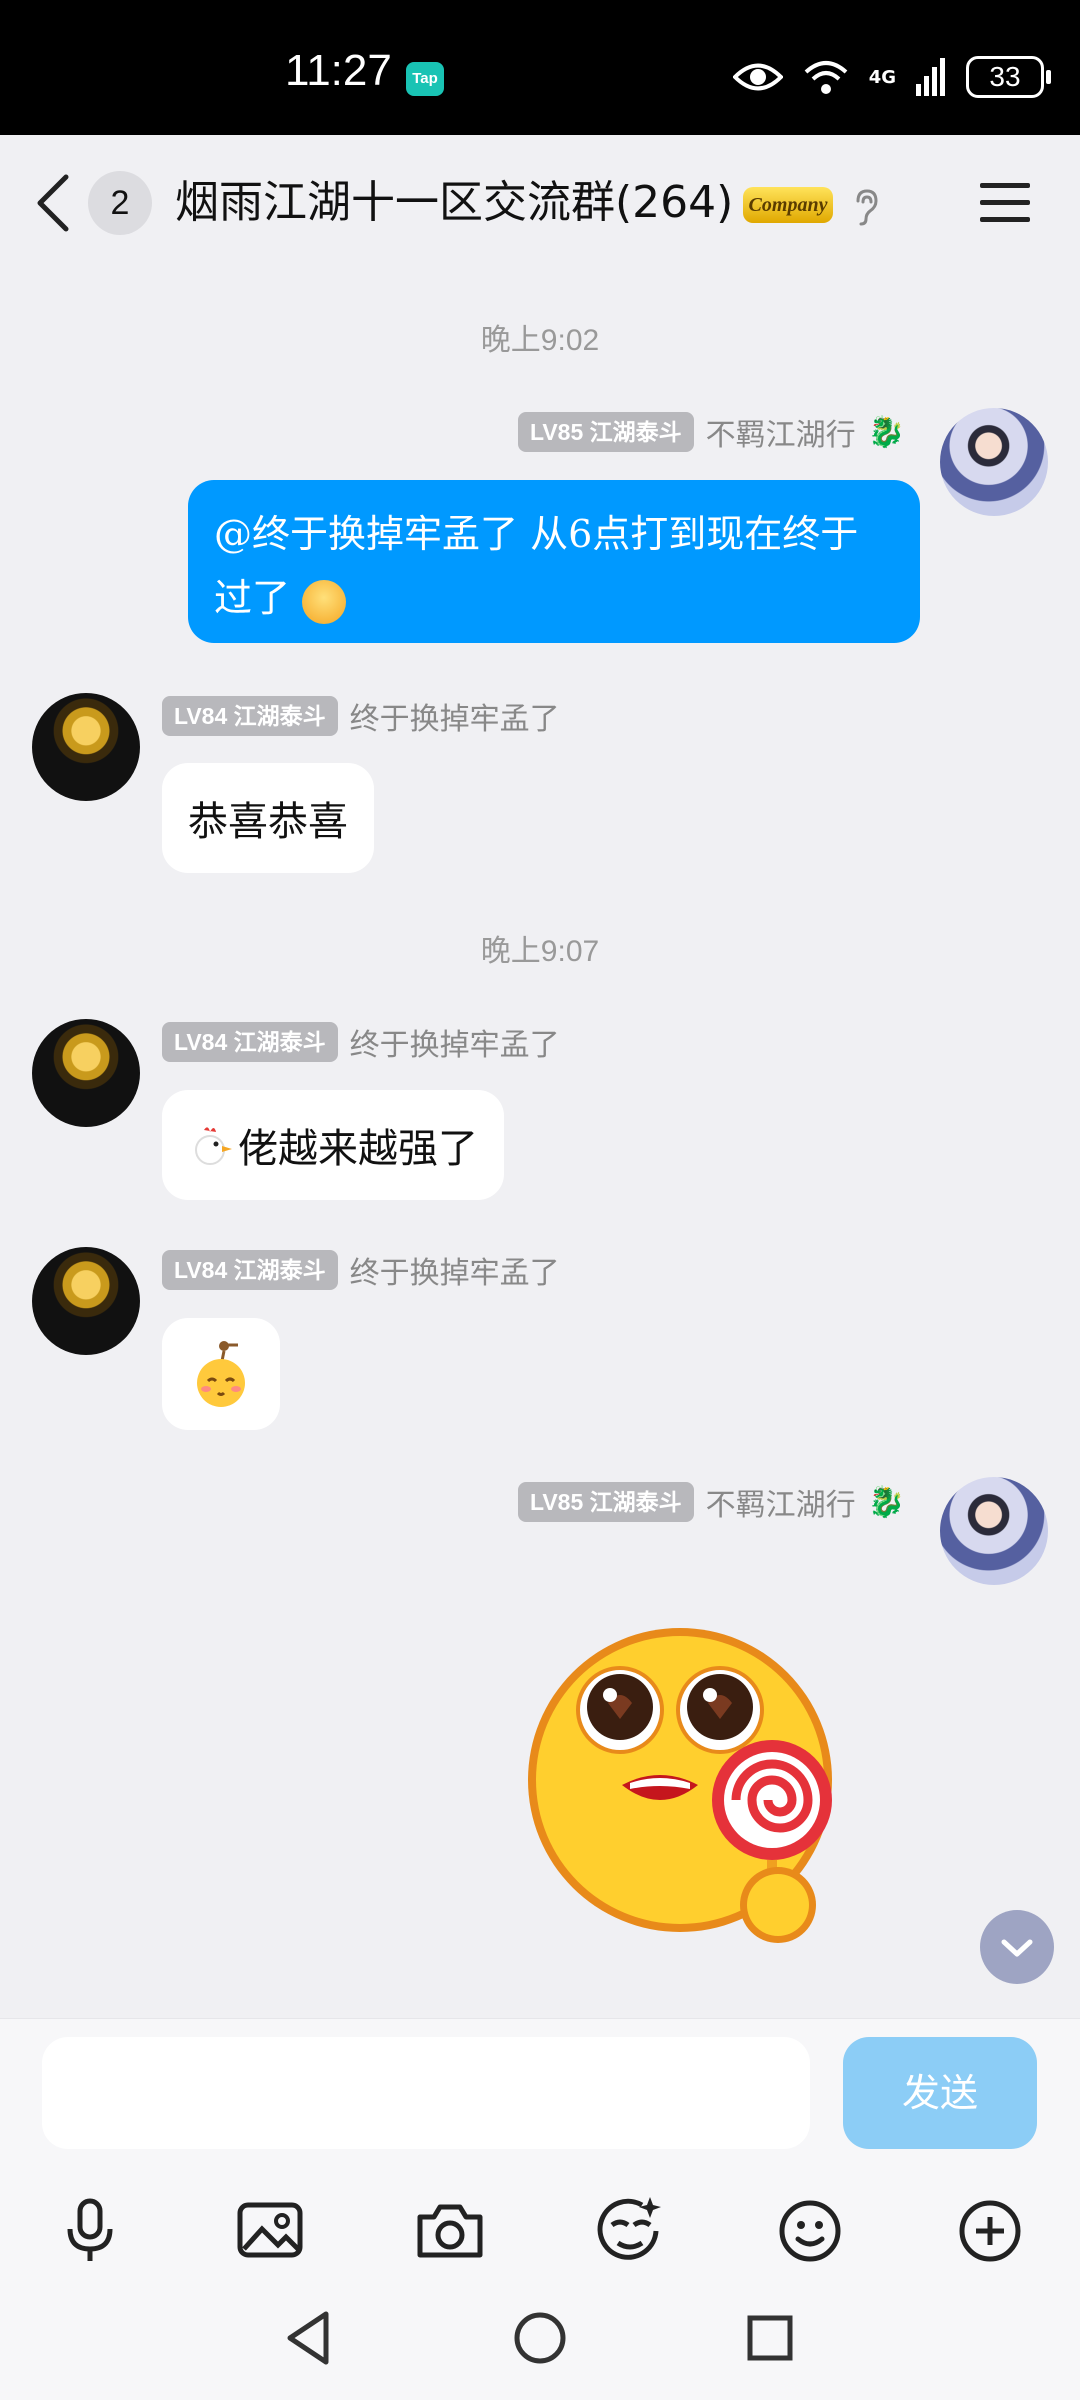  What do you see at coordinates (454, 203) in the screenshot?
I see `page-title: 烟雨江湖十一区交流群(264)` at bounding box center [454, 203].